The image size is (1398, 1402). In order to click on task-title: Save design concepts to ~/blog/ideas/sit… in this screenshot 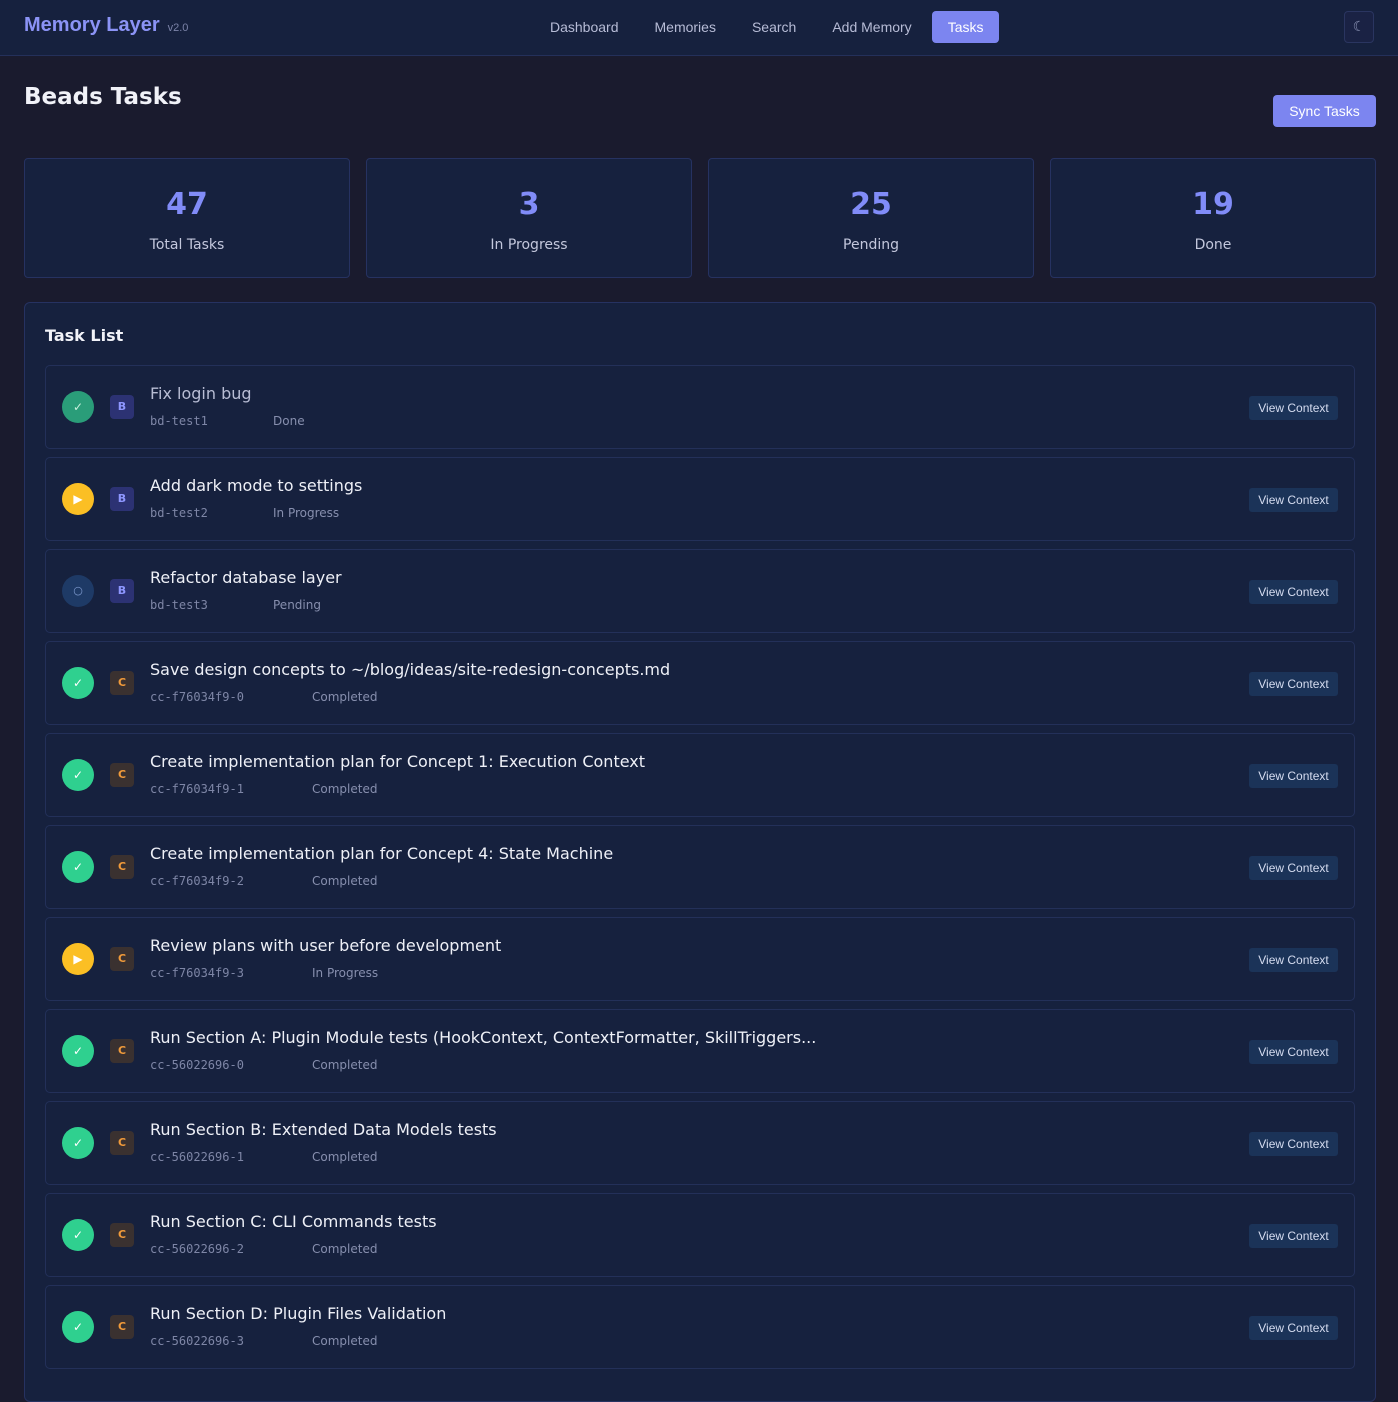, I will do `click(410, 669)`.